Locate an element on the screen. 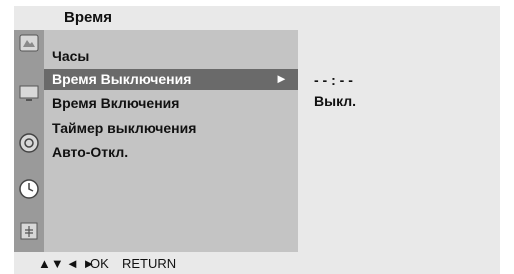 This screenshot has height=274, width=514. updown-arrows-icon: ▲▼ is located at coordinates (51, 263).